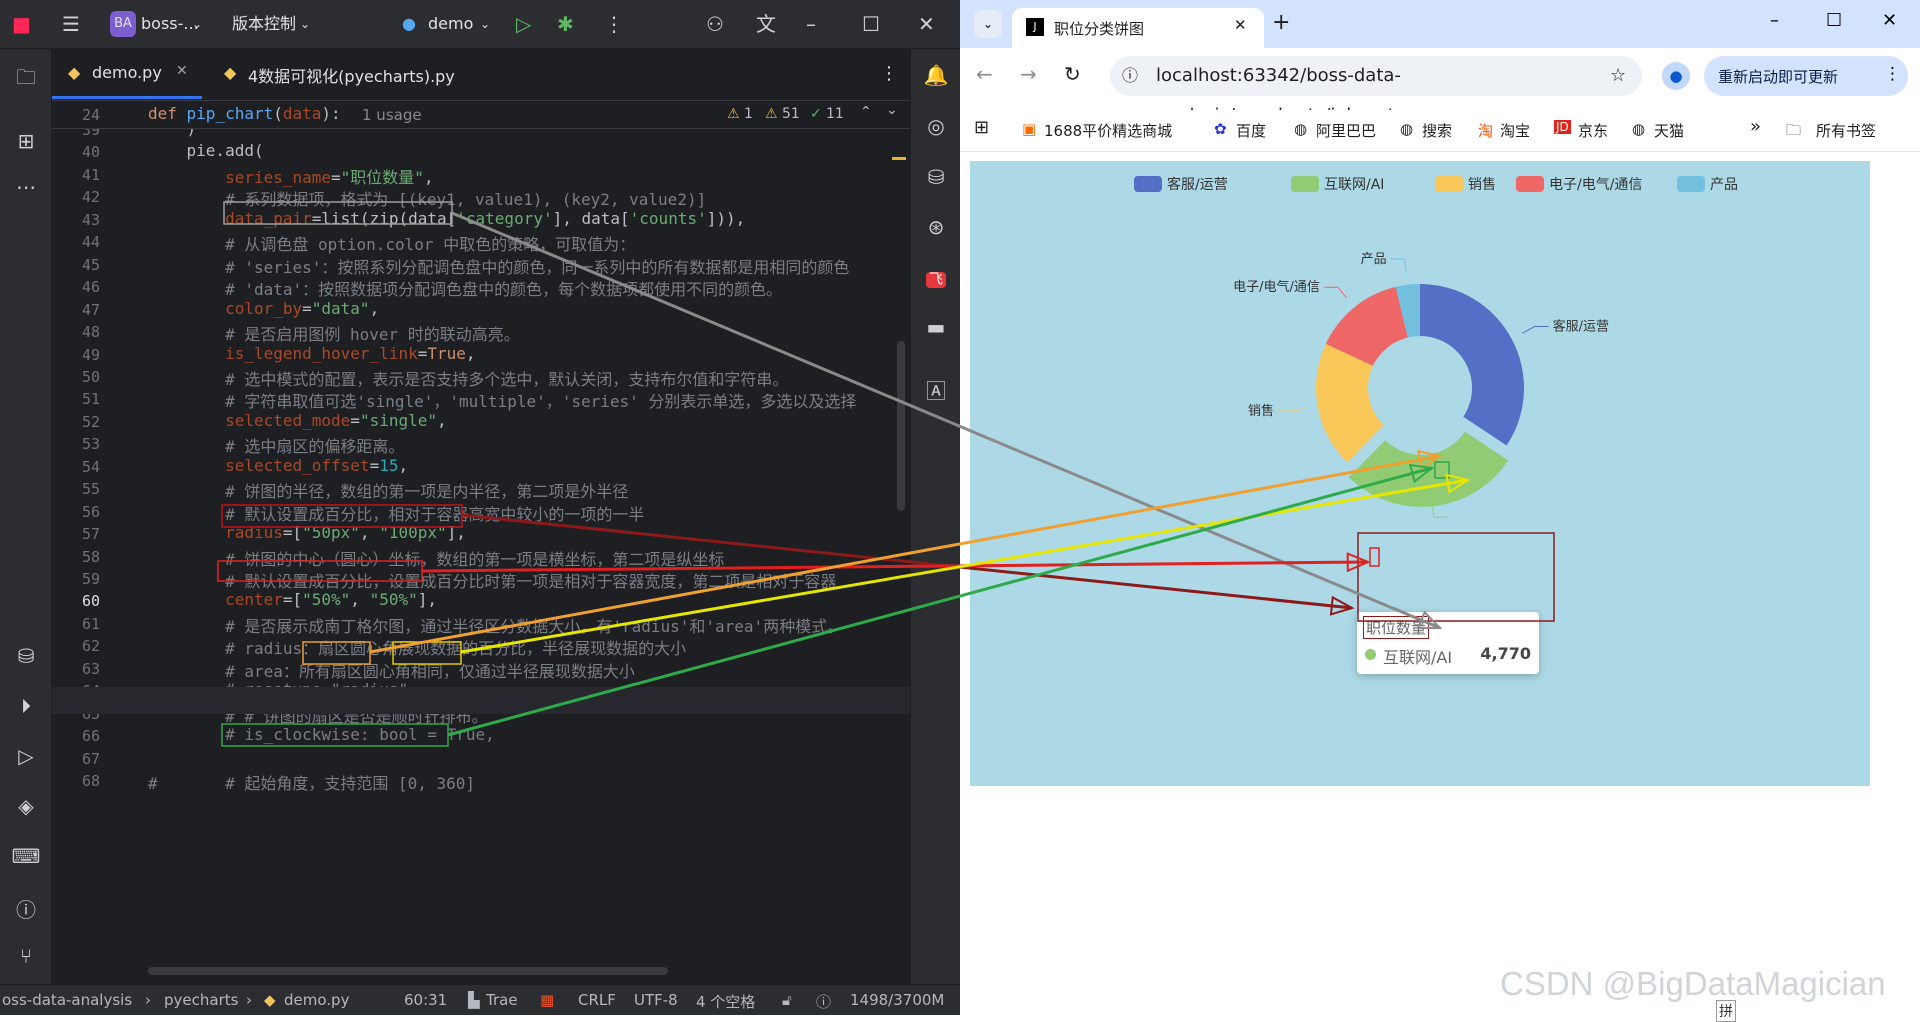 Image resolution: width=1920 pixels, height=1022 pixels. Describe the element at coordinates (725, 1001) in the screenshot. I see `indent-setting: 4 个空格` at that location.